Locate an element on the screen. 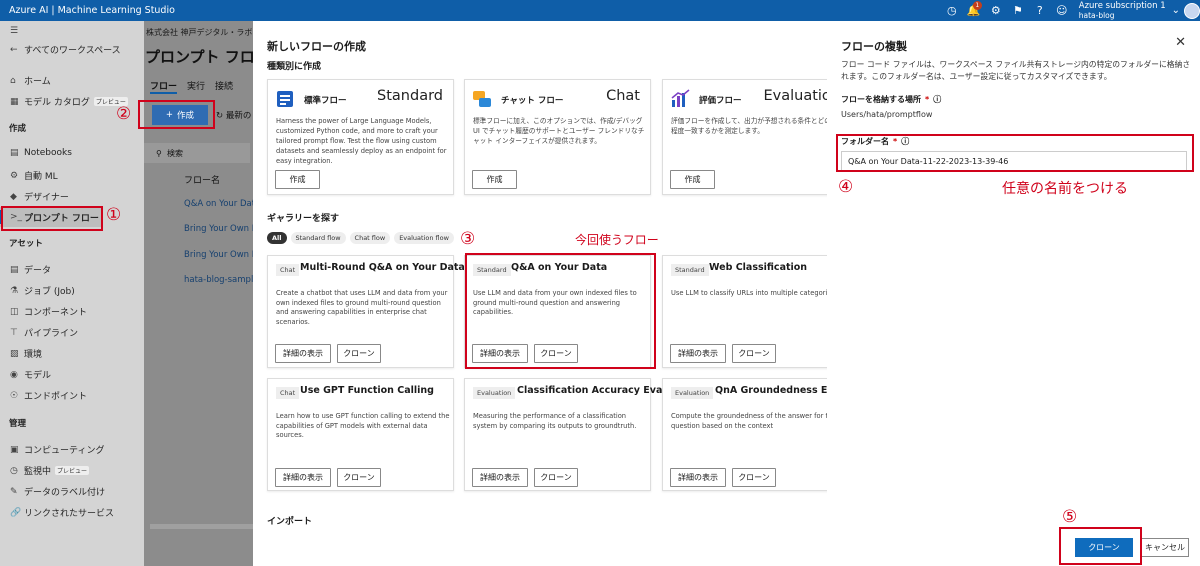 Image resolution: width=1200 pixels, height=566 pixels. megaphone-icon: ⚑ is located at coordinates (1018, 10).